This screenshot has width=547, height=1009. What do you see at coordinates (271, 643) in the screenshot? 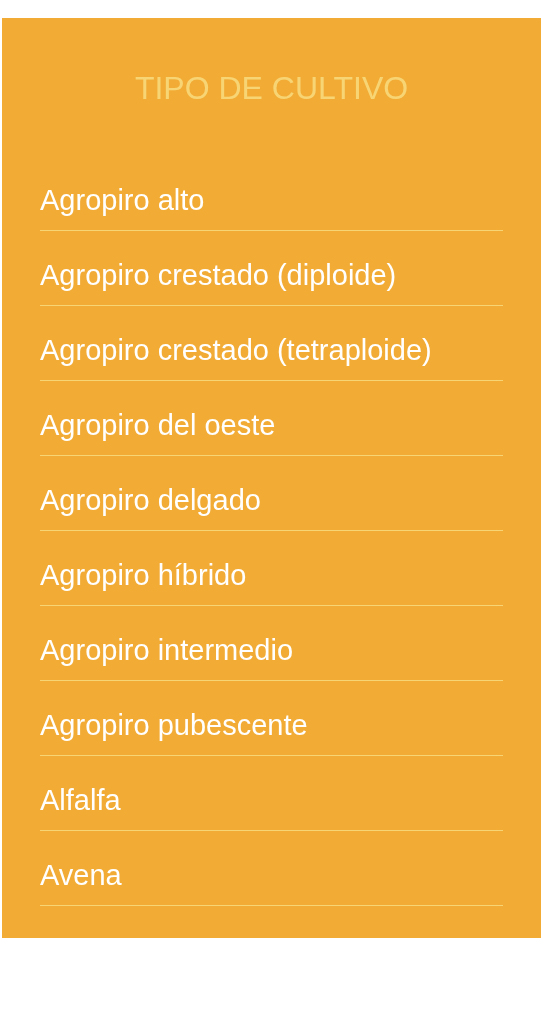
I see `list-item: Agropiro intermedio` at bounding box center [271, 643].